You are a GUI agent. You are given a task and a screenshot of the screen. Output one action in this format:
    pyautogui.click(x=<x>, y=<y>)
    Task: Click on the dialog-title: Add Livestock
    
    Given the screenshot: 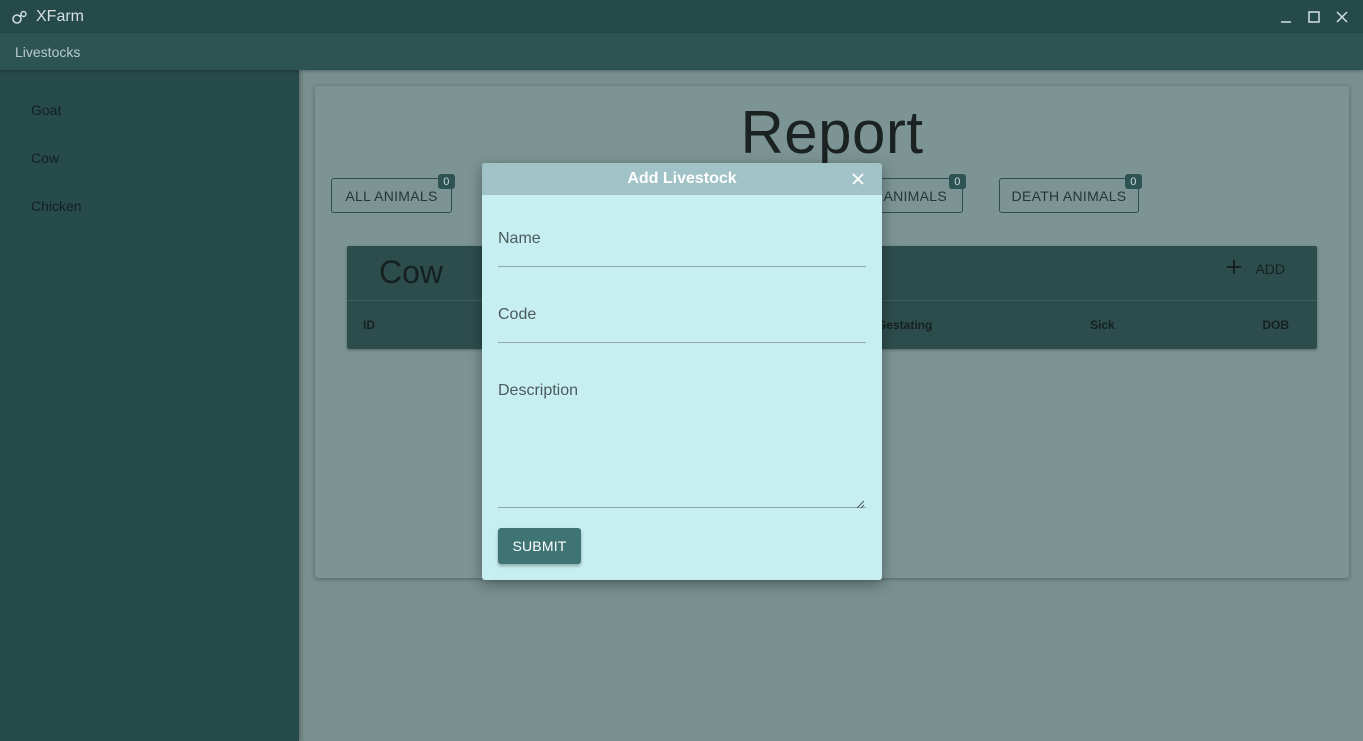 What is the action you would take?
    pyautogui.click(x=682, y=178)
    